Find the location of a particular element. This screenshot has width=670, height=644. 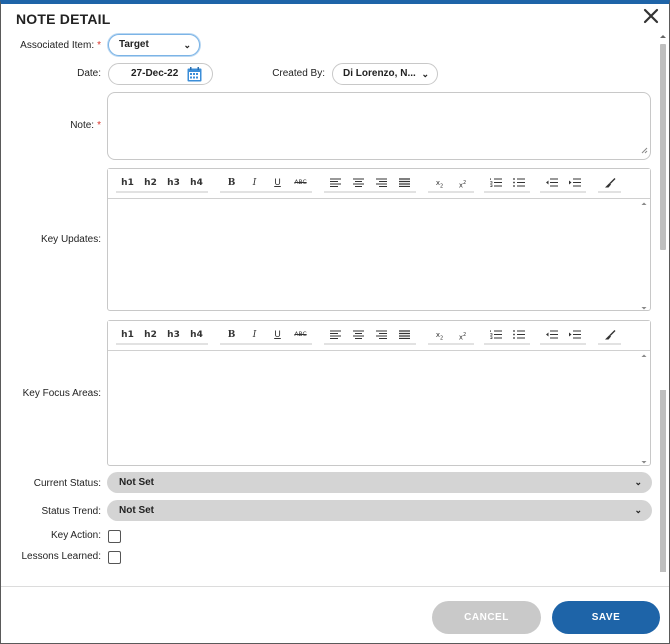

current-status-label: Current Status: is located at coordinates (67, 483).